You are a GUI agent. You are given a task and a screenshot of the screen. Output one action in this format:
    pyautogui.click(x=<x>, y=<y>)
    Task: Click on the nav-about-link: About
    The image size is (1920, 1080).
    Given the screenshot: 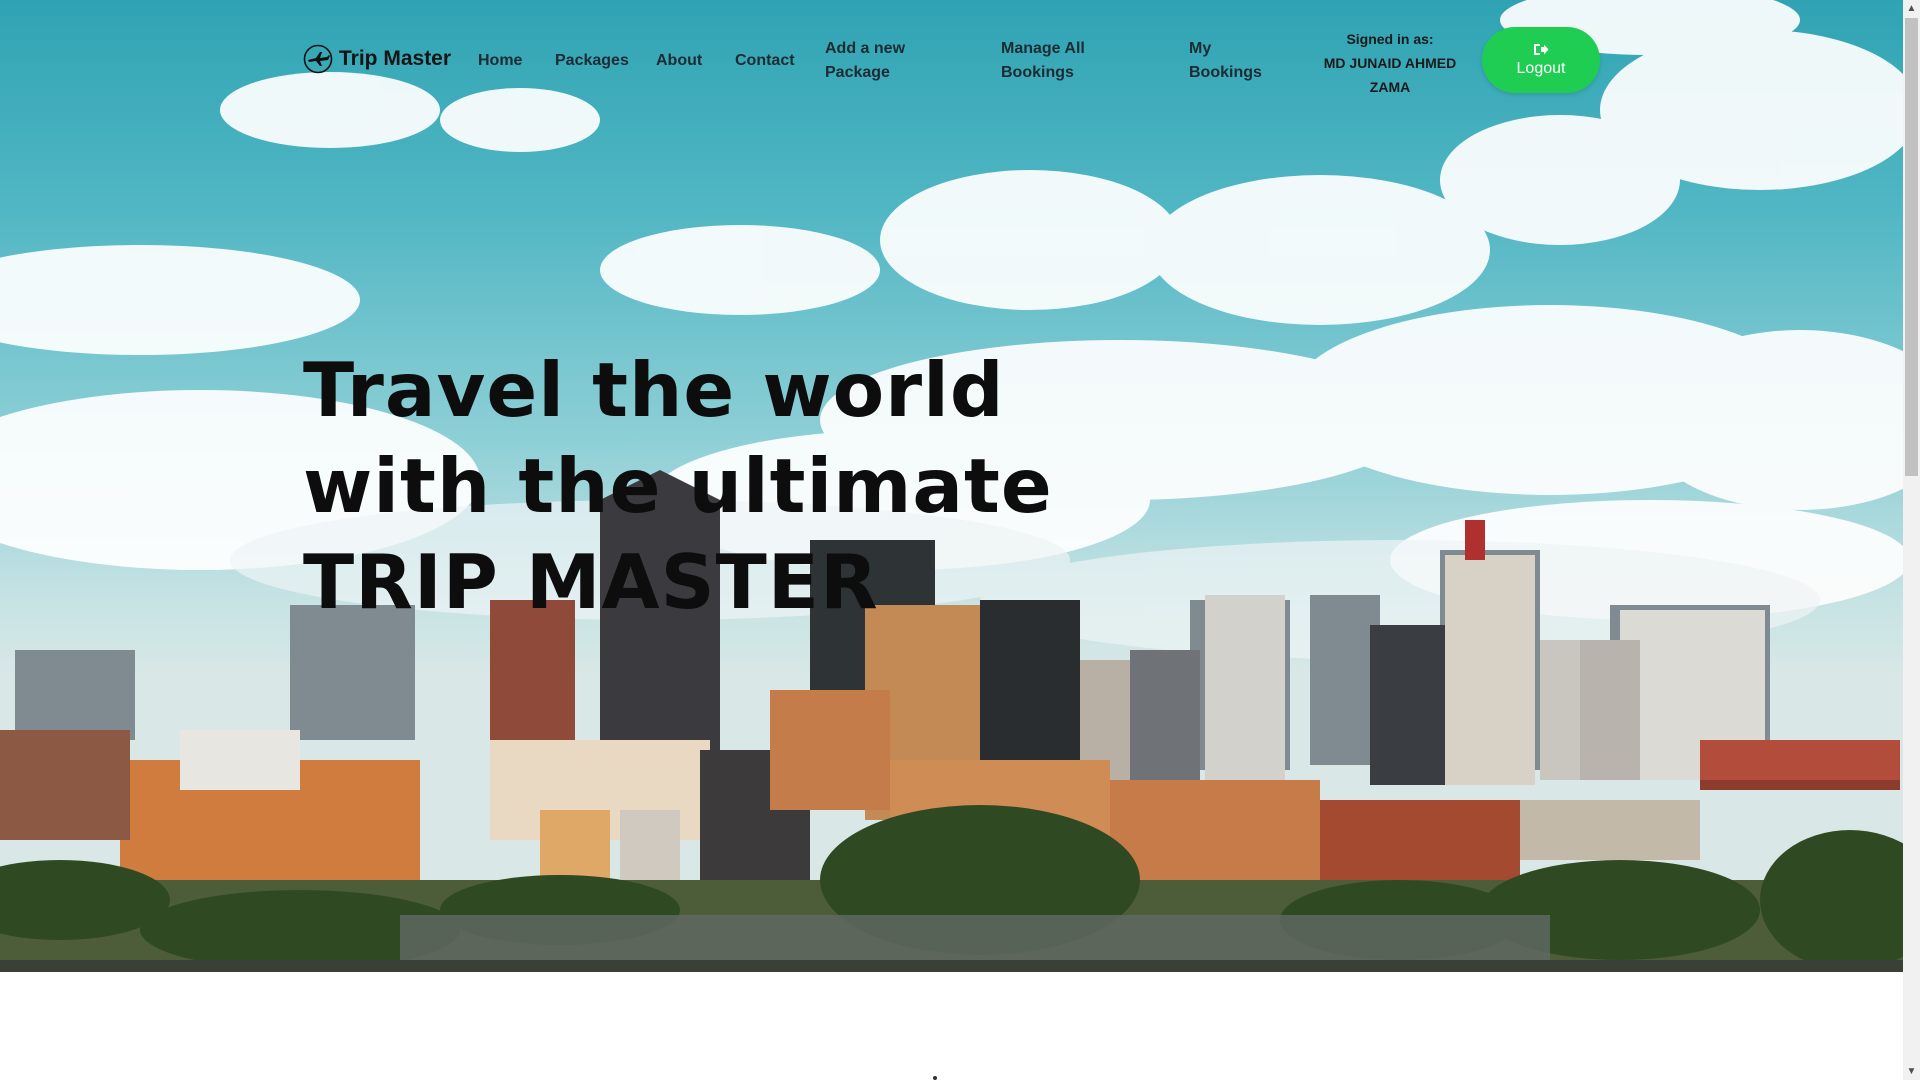 What is the action you would take?
    pyautogui.click(x=679, y=61)
    